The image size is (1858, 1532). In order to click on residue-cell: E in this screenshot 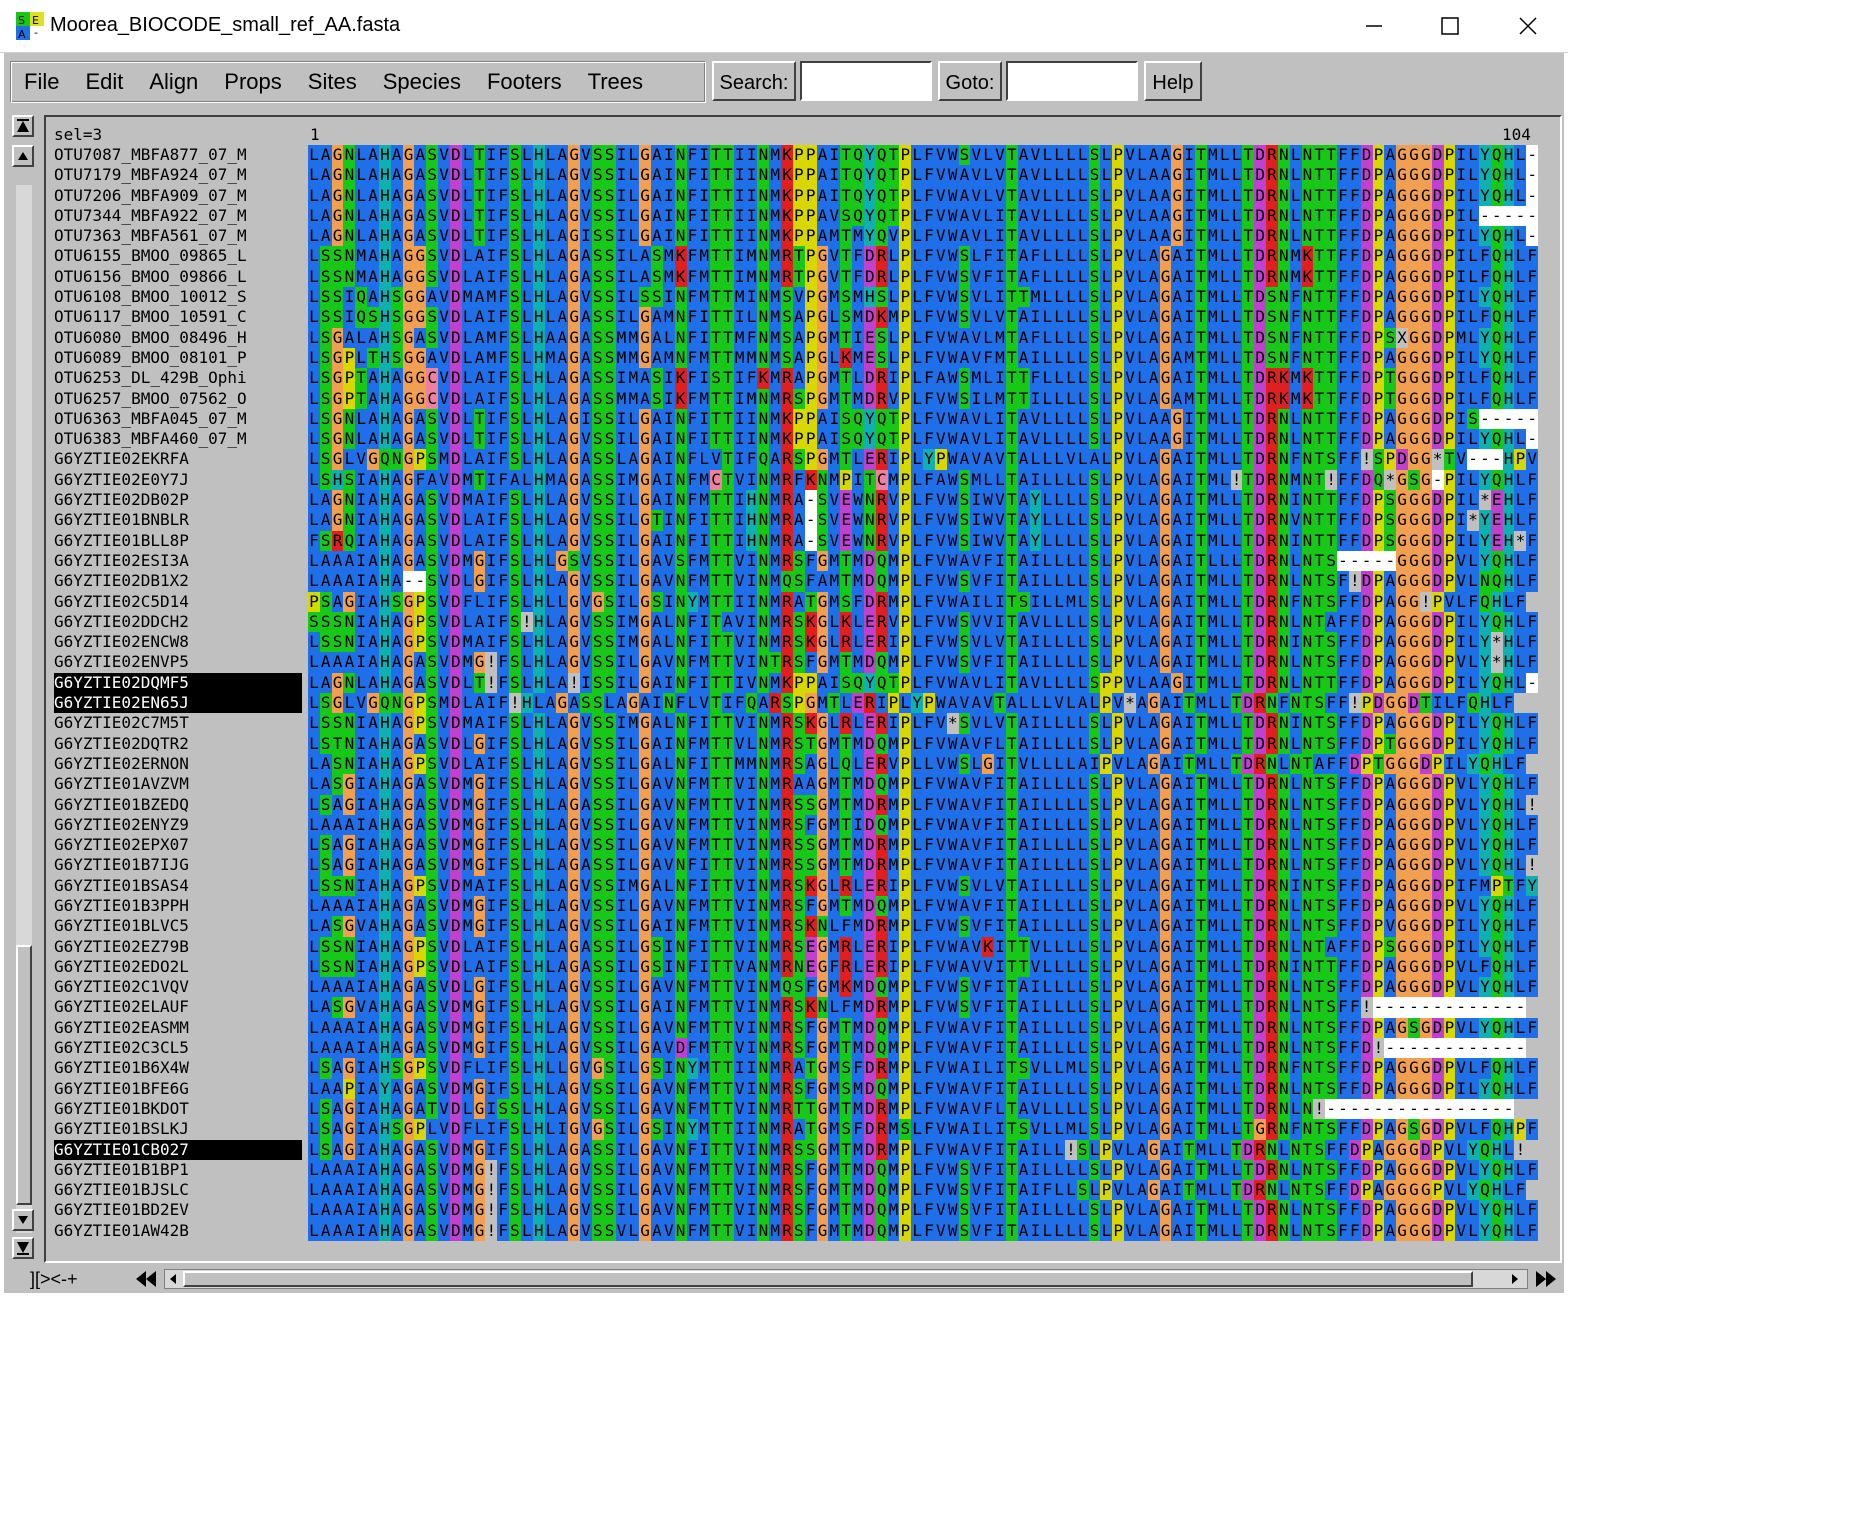, I will do `click(869, 337)`.